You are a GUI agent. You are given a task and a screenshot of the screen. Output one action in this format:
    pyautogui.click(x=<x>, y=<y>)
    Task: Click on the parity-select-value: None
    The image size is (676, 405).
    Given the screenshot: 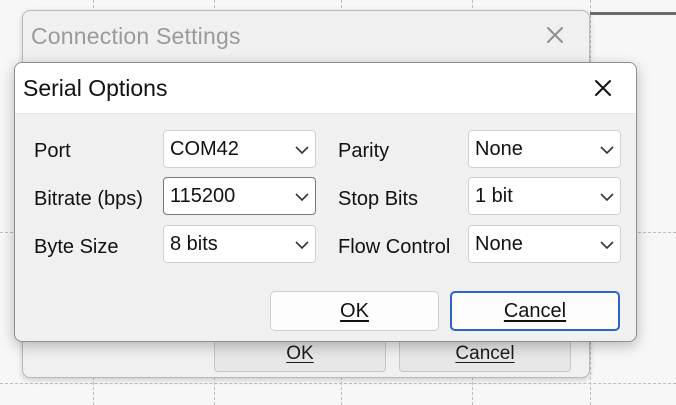 What is the action you would take?
    pyautogui.click(x=499, y=149)
    